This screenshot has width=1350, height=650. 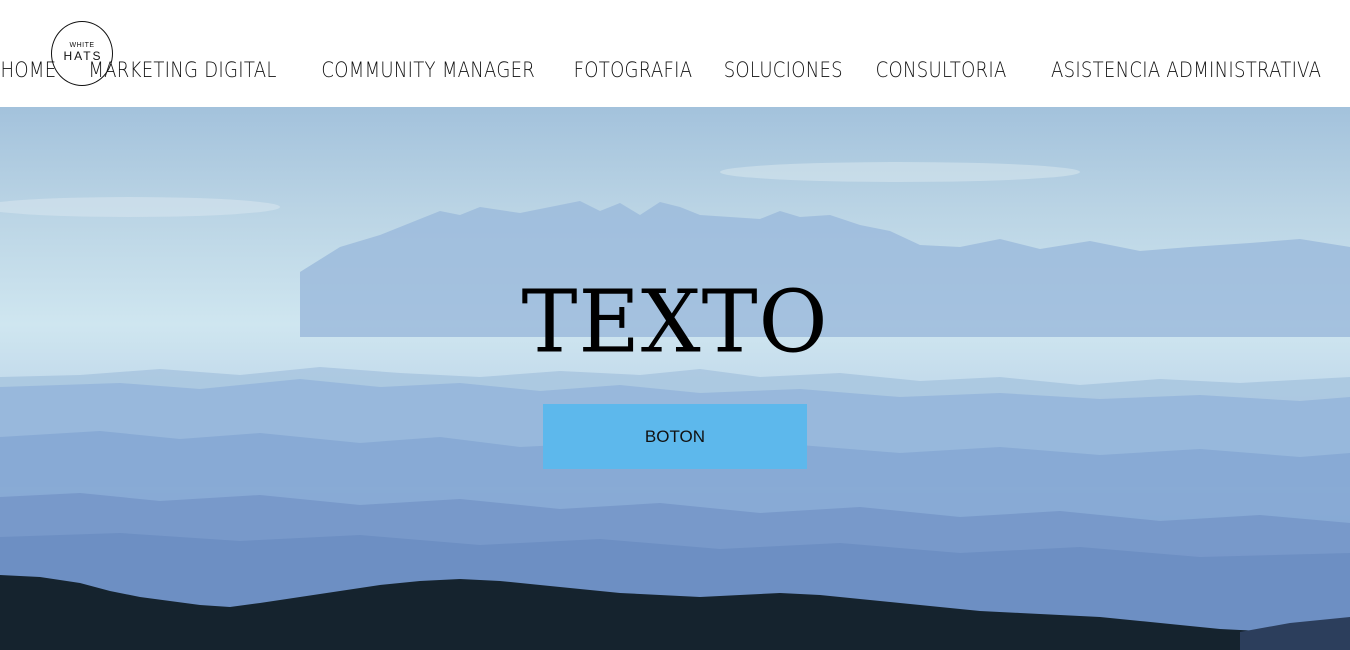 I want to click on nav-item-community-manager: COMMUNITY MANAGER, so click(x=428, y=70).